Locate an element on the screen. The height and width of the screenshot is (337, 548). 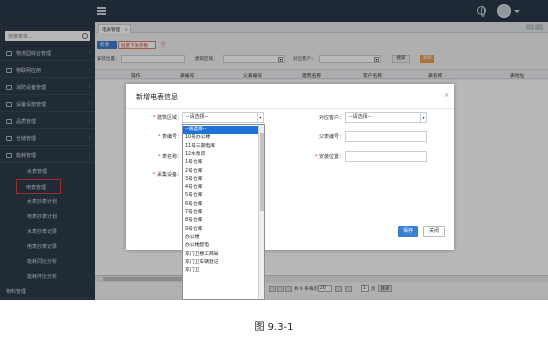
meter-name-label: * 表名称： is located at coordinates (169, 157).